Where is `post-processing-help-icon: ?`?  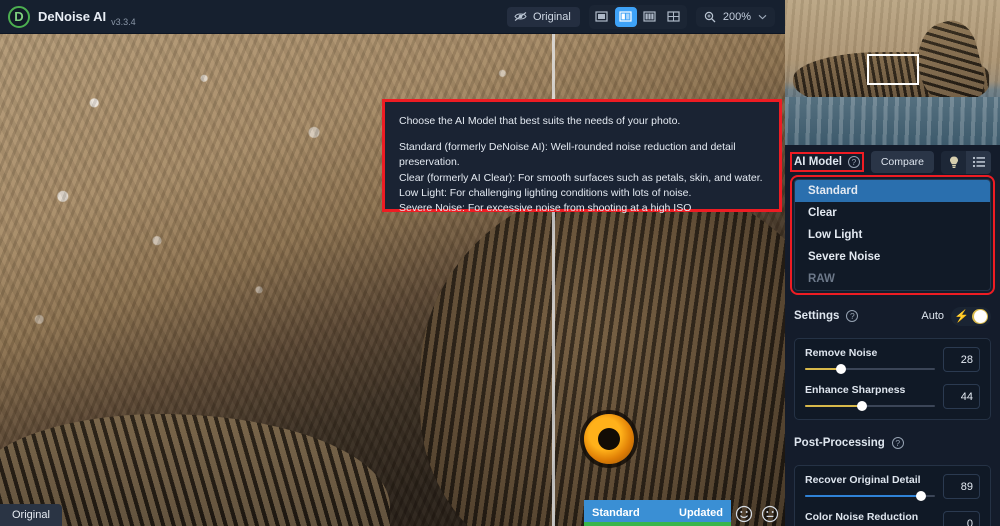
post-processing-help-icon: ? is located at coordinates (897, 443).